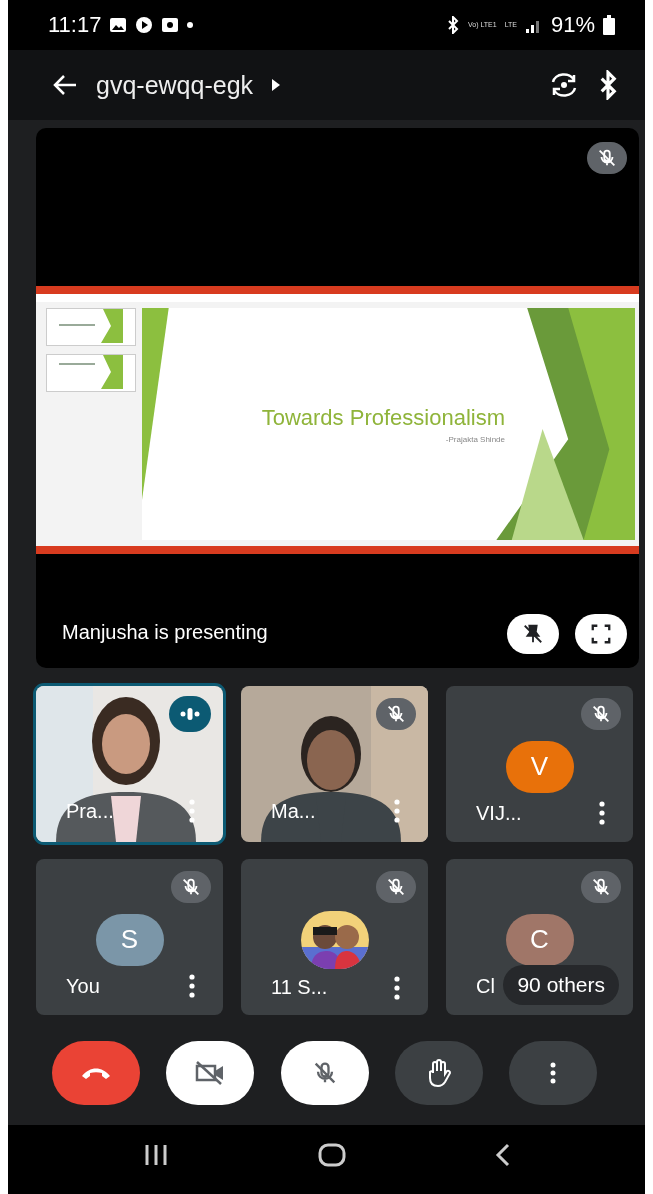 The image size is (653, 1194). What do you see at coordinates (609, 25) in the screenshot?
I see `battery-icon` at bounding box center [609, 25].